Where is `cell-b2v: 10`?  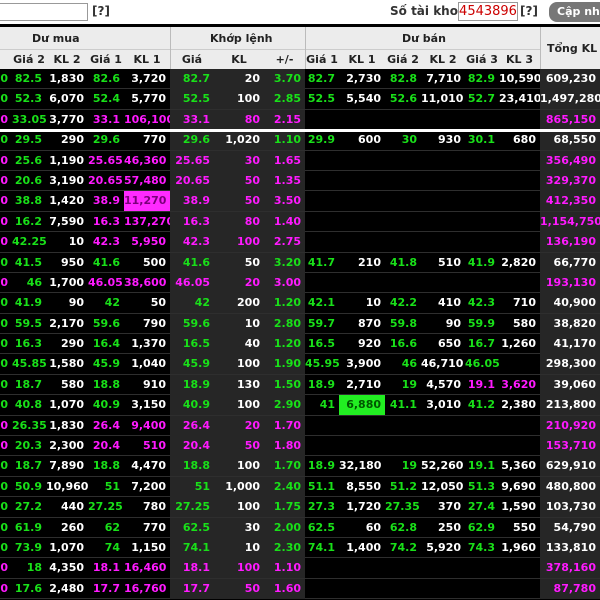 cell-b2v: 10 is located at coordinates (76, 242).